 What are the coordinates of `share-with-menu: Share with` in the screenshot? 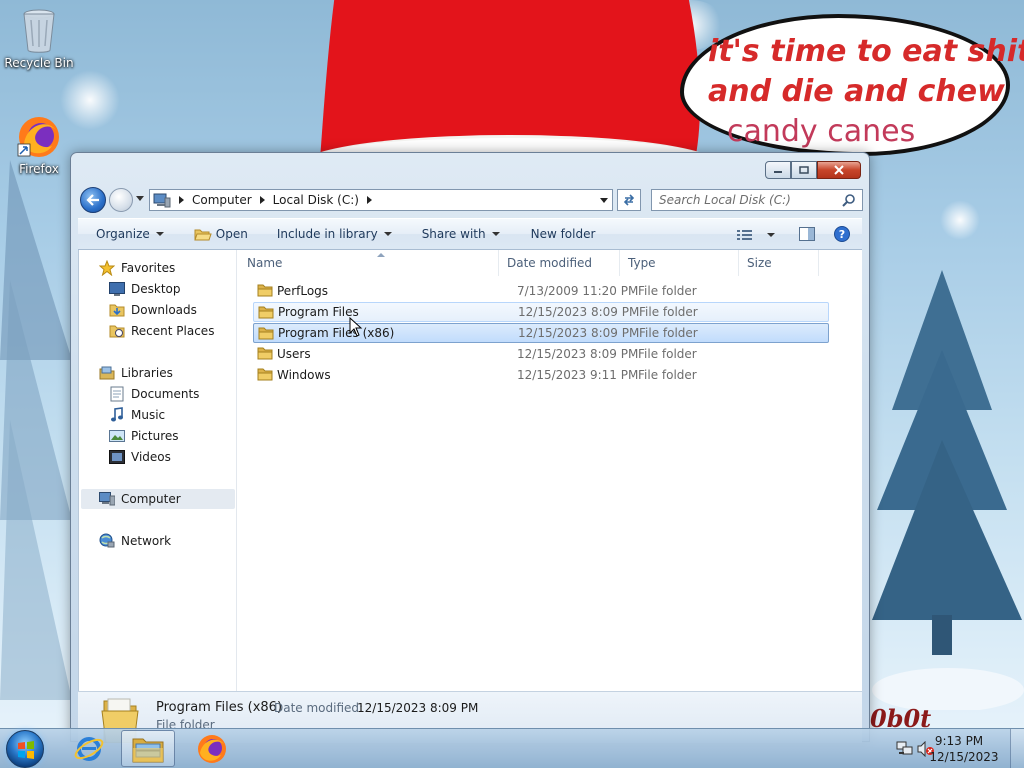 It's located at (461, 234).